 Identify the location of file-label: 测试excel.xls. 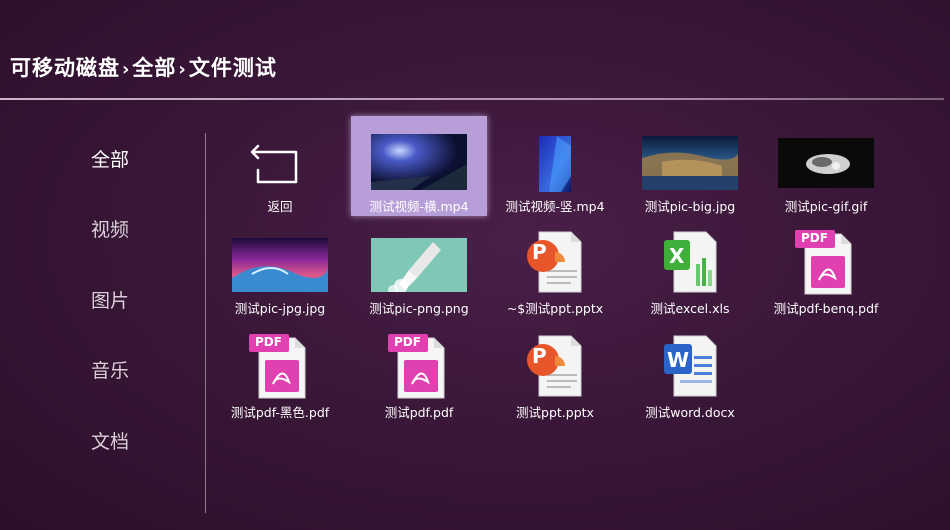
(690, 308).